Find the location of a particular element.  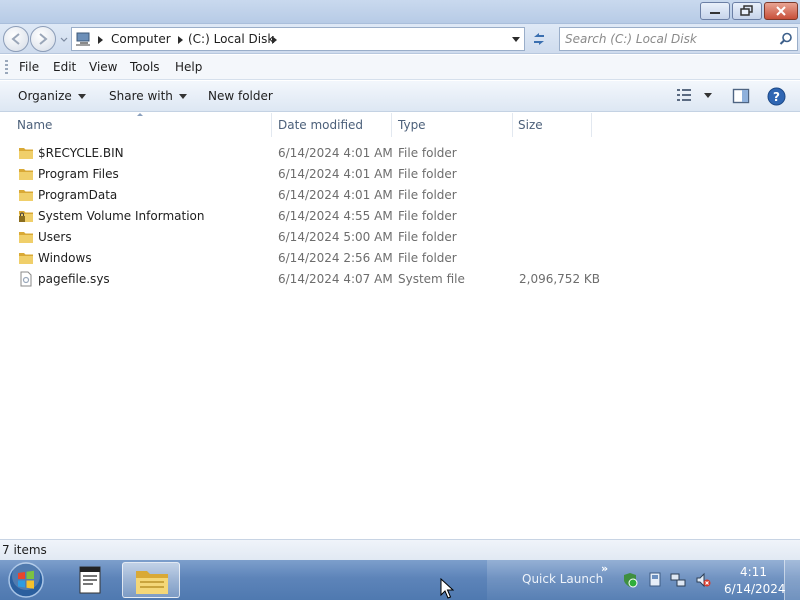

recent-pages-button is located at coordinates (64, 39).